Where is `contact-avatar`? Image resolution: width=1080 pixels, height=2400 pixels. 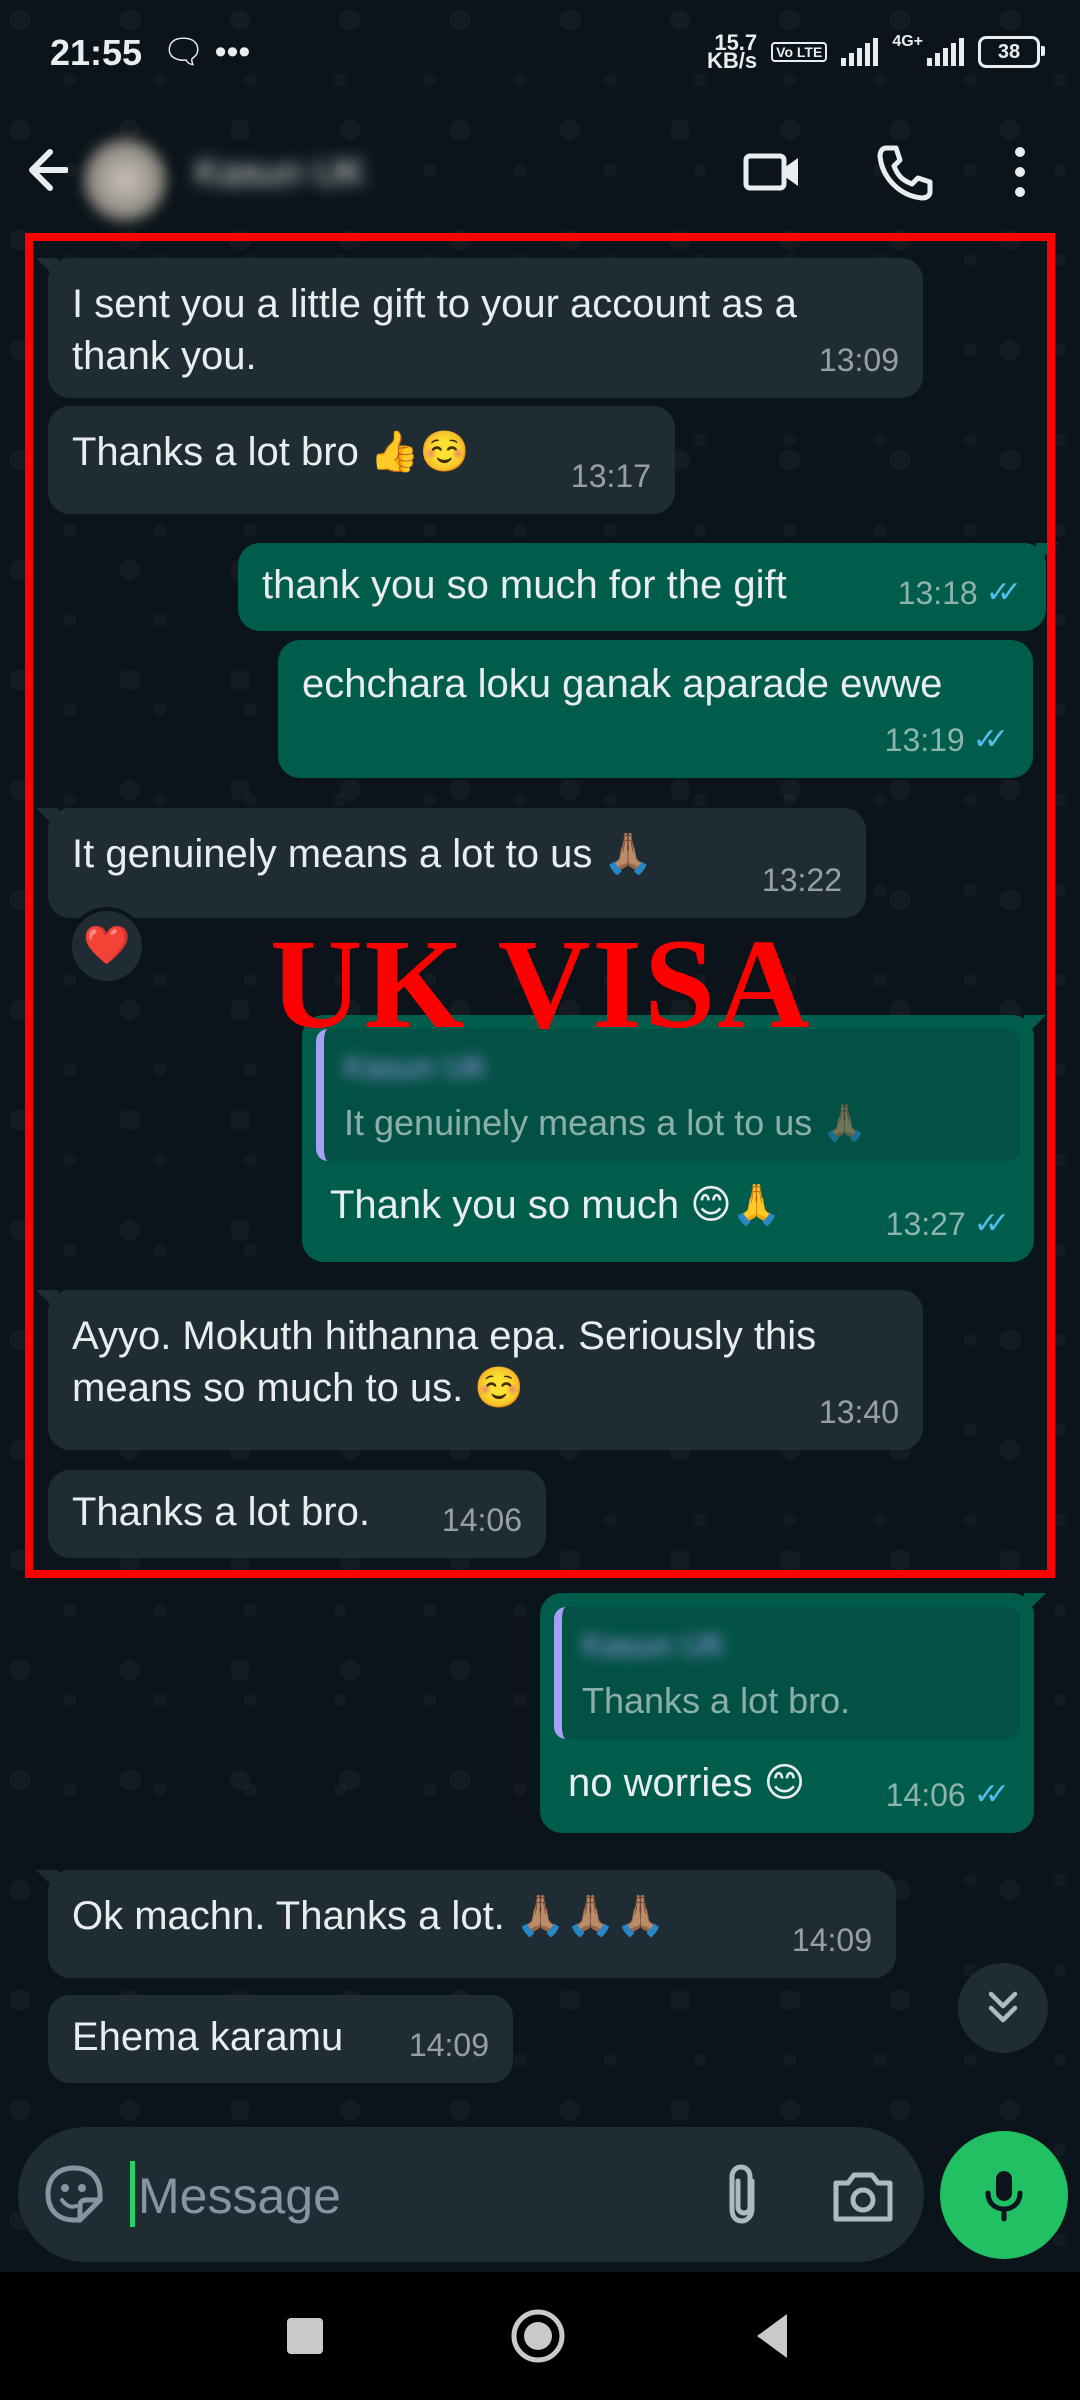 contact-avatar is located at coordinates (125, 180).